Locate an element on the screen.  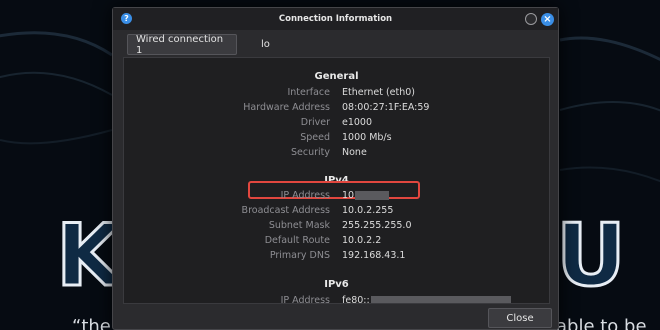
label-ipv6-address: IP Address is located at coordinates (305, 299).